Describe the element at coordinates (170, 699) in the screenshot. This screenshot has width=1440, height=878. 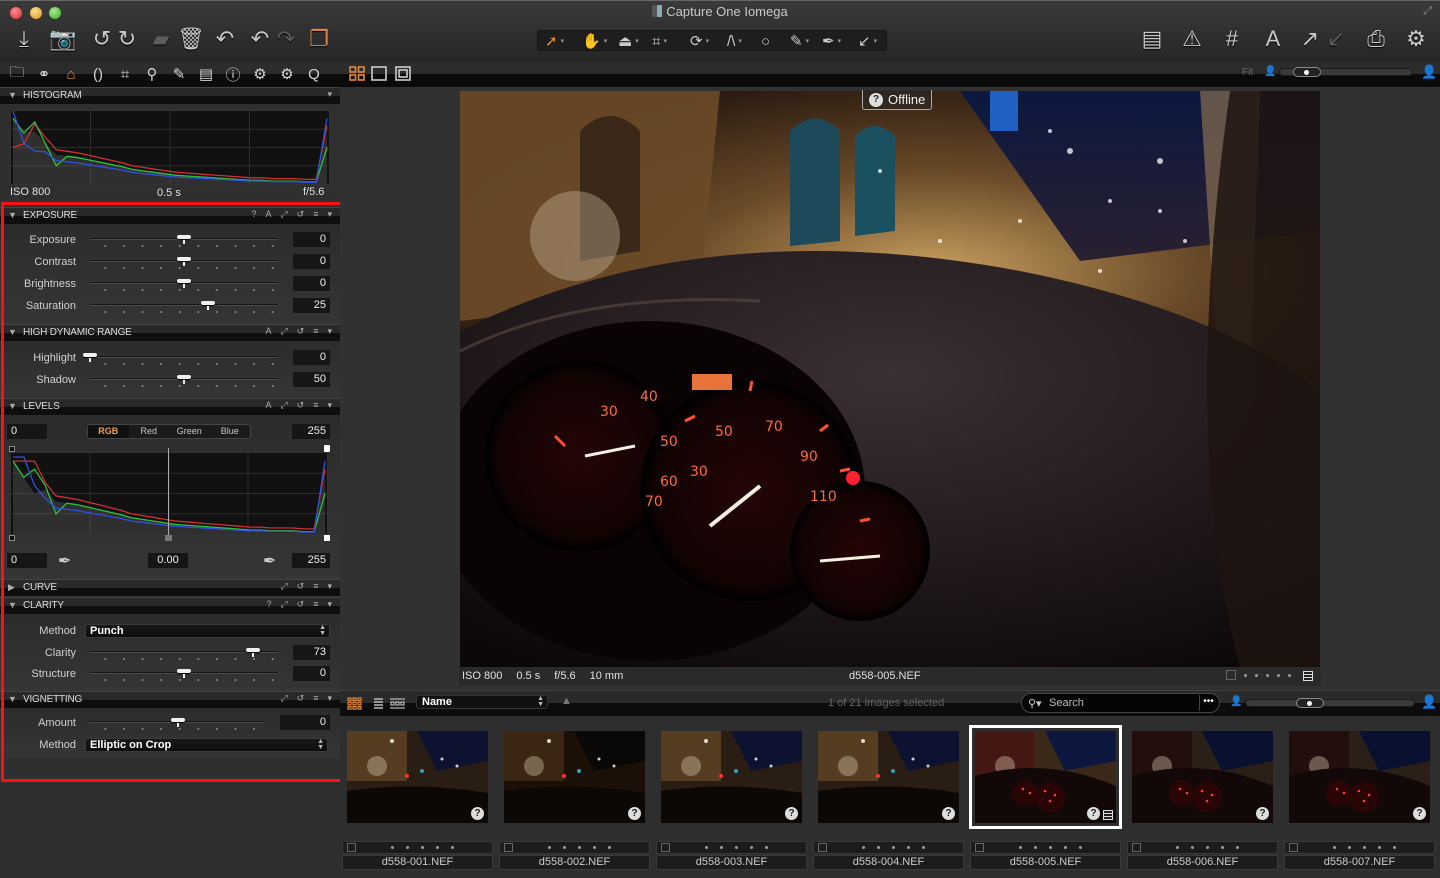
I see `vignetting-header: ▼ VIGNETTING ⤢ ↺ ≡ ▾` at that location.